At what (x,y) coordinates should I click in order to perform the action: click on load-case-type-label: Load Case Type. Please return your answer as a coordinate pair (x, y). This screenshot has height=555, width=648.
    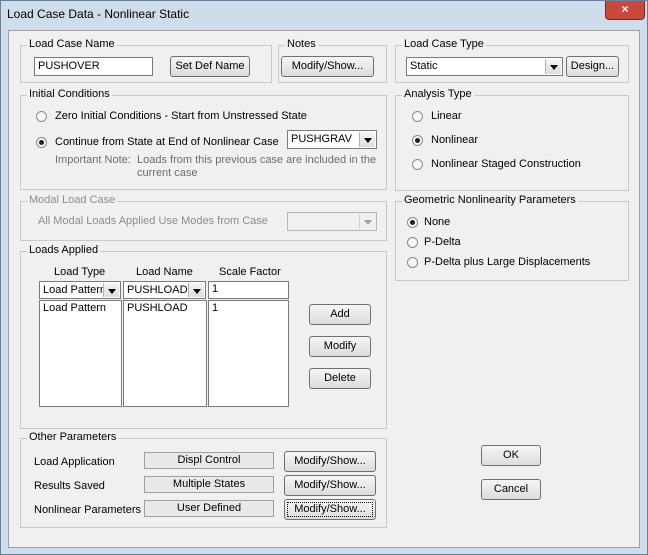
    Looking at the image, I should click on (444, 44).